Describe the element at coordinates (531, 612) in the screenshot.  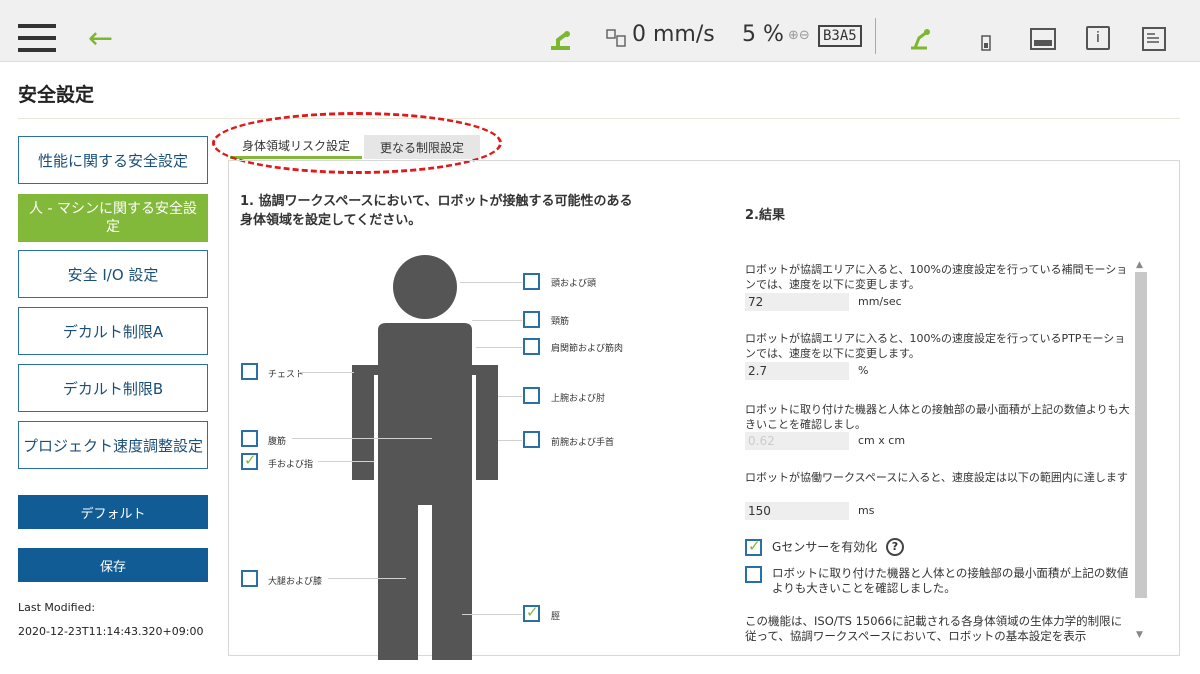
I see `checkbox-shin` at that location.